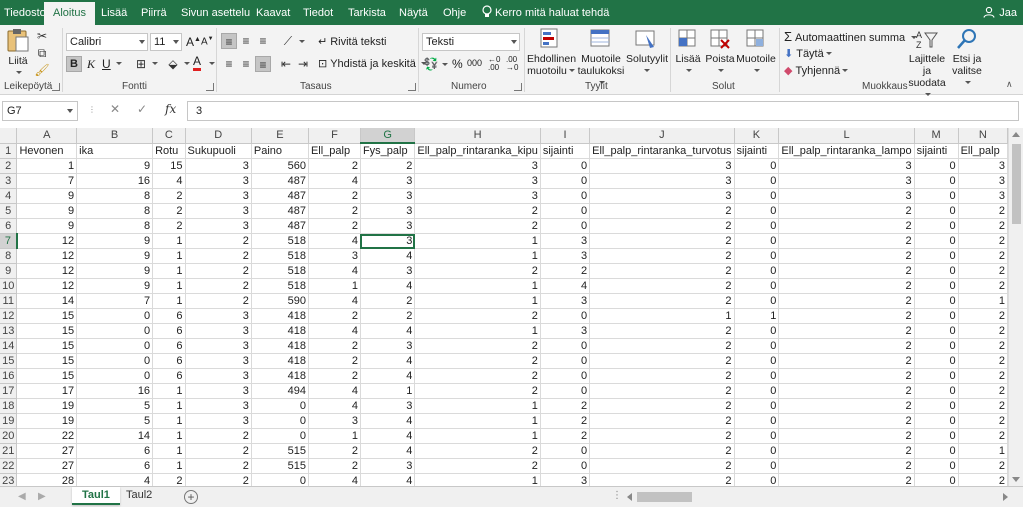 The height and width of the screenshot is (507, 1023). I want to click on cell-e16: 418, so click(280, 376).